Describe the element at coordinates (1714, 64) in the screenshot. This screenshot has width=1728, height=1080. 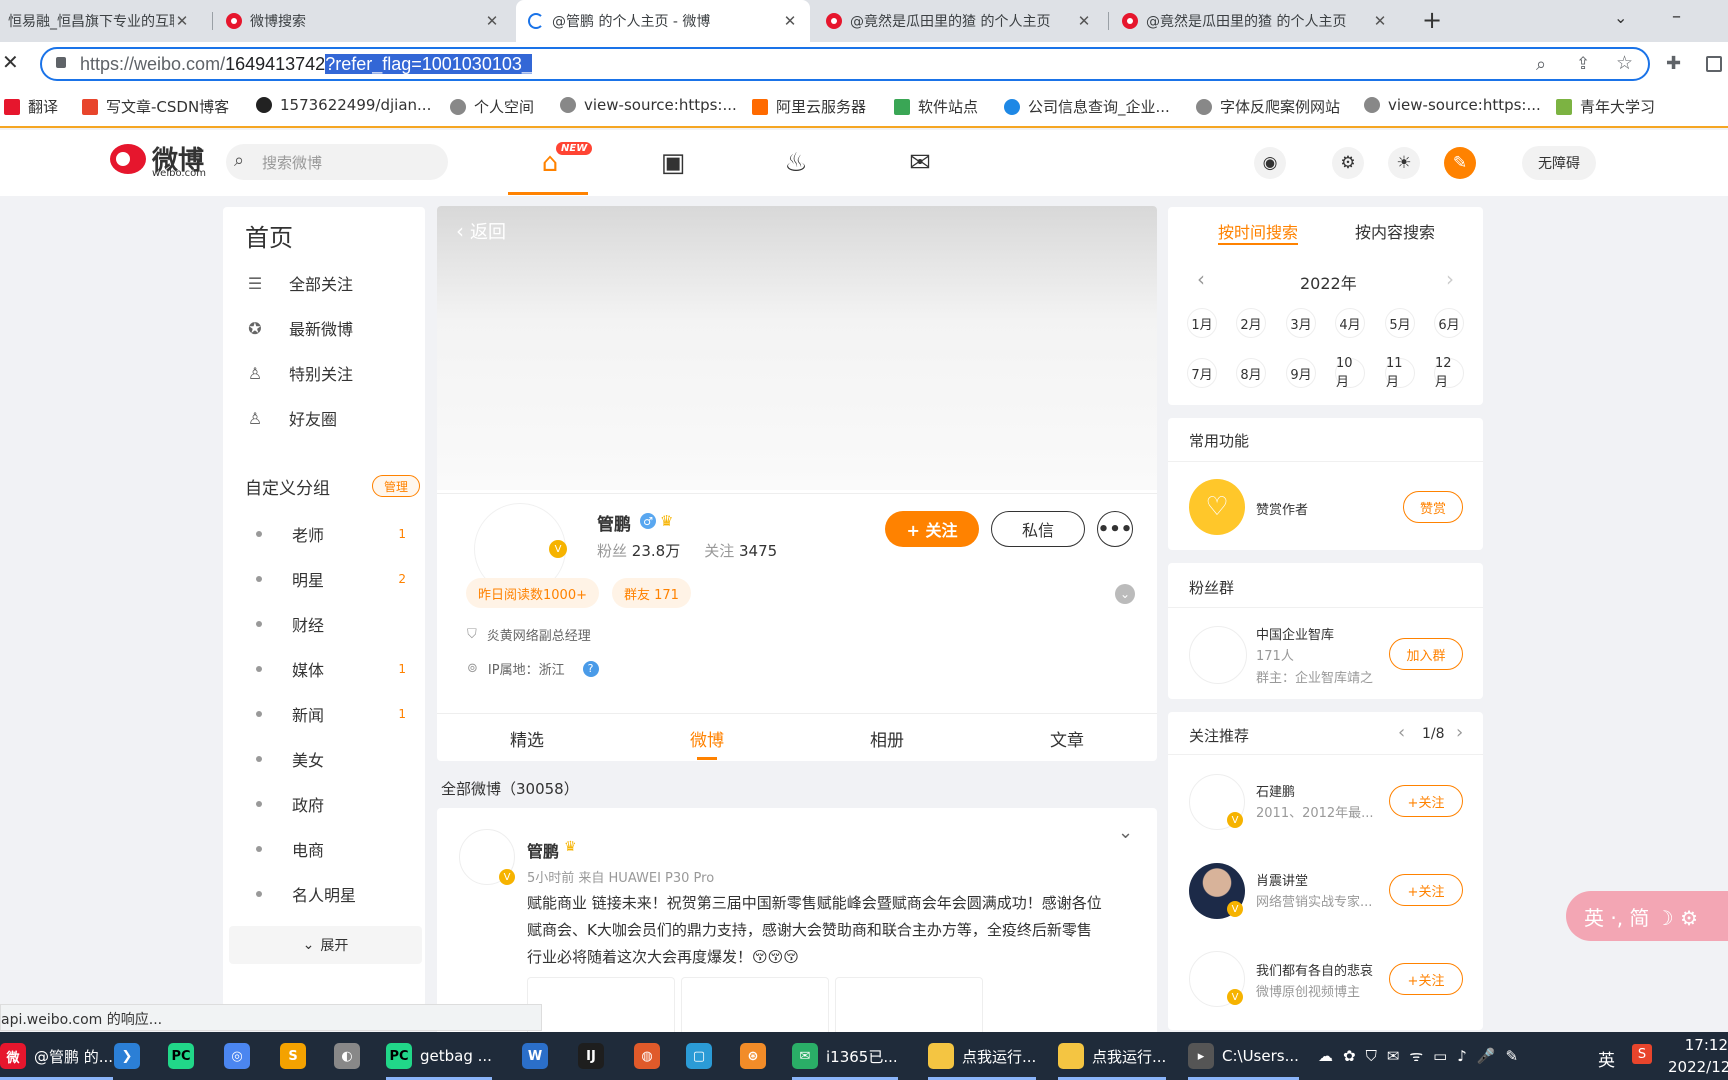
I see `side-panel-icon` at that location.